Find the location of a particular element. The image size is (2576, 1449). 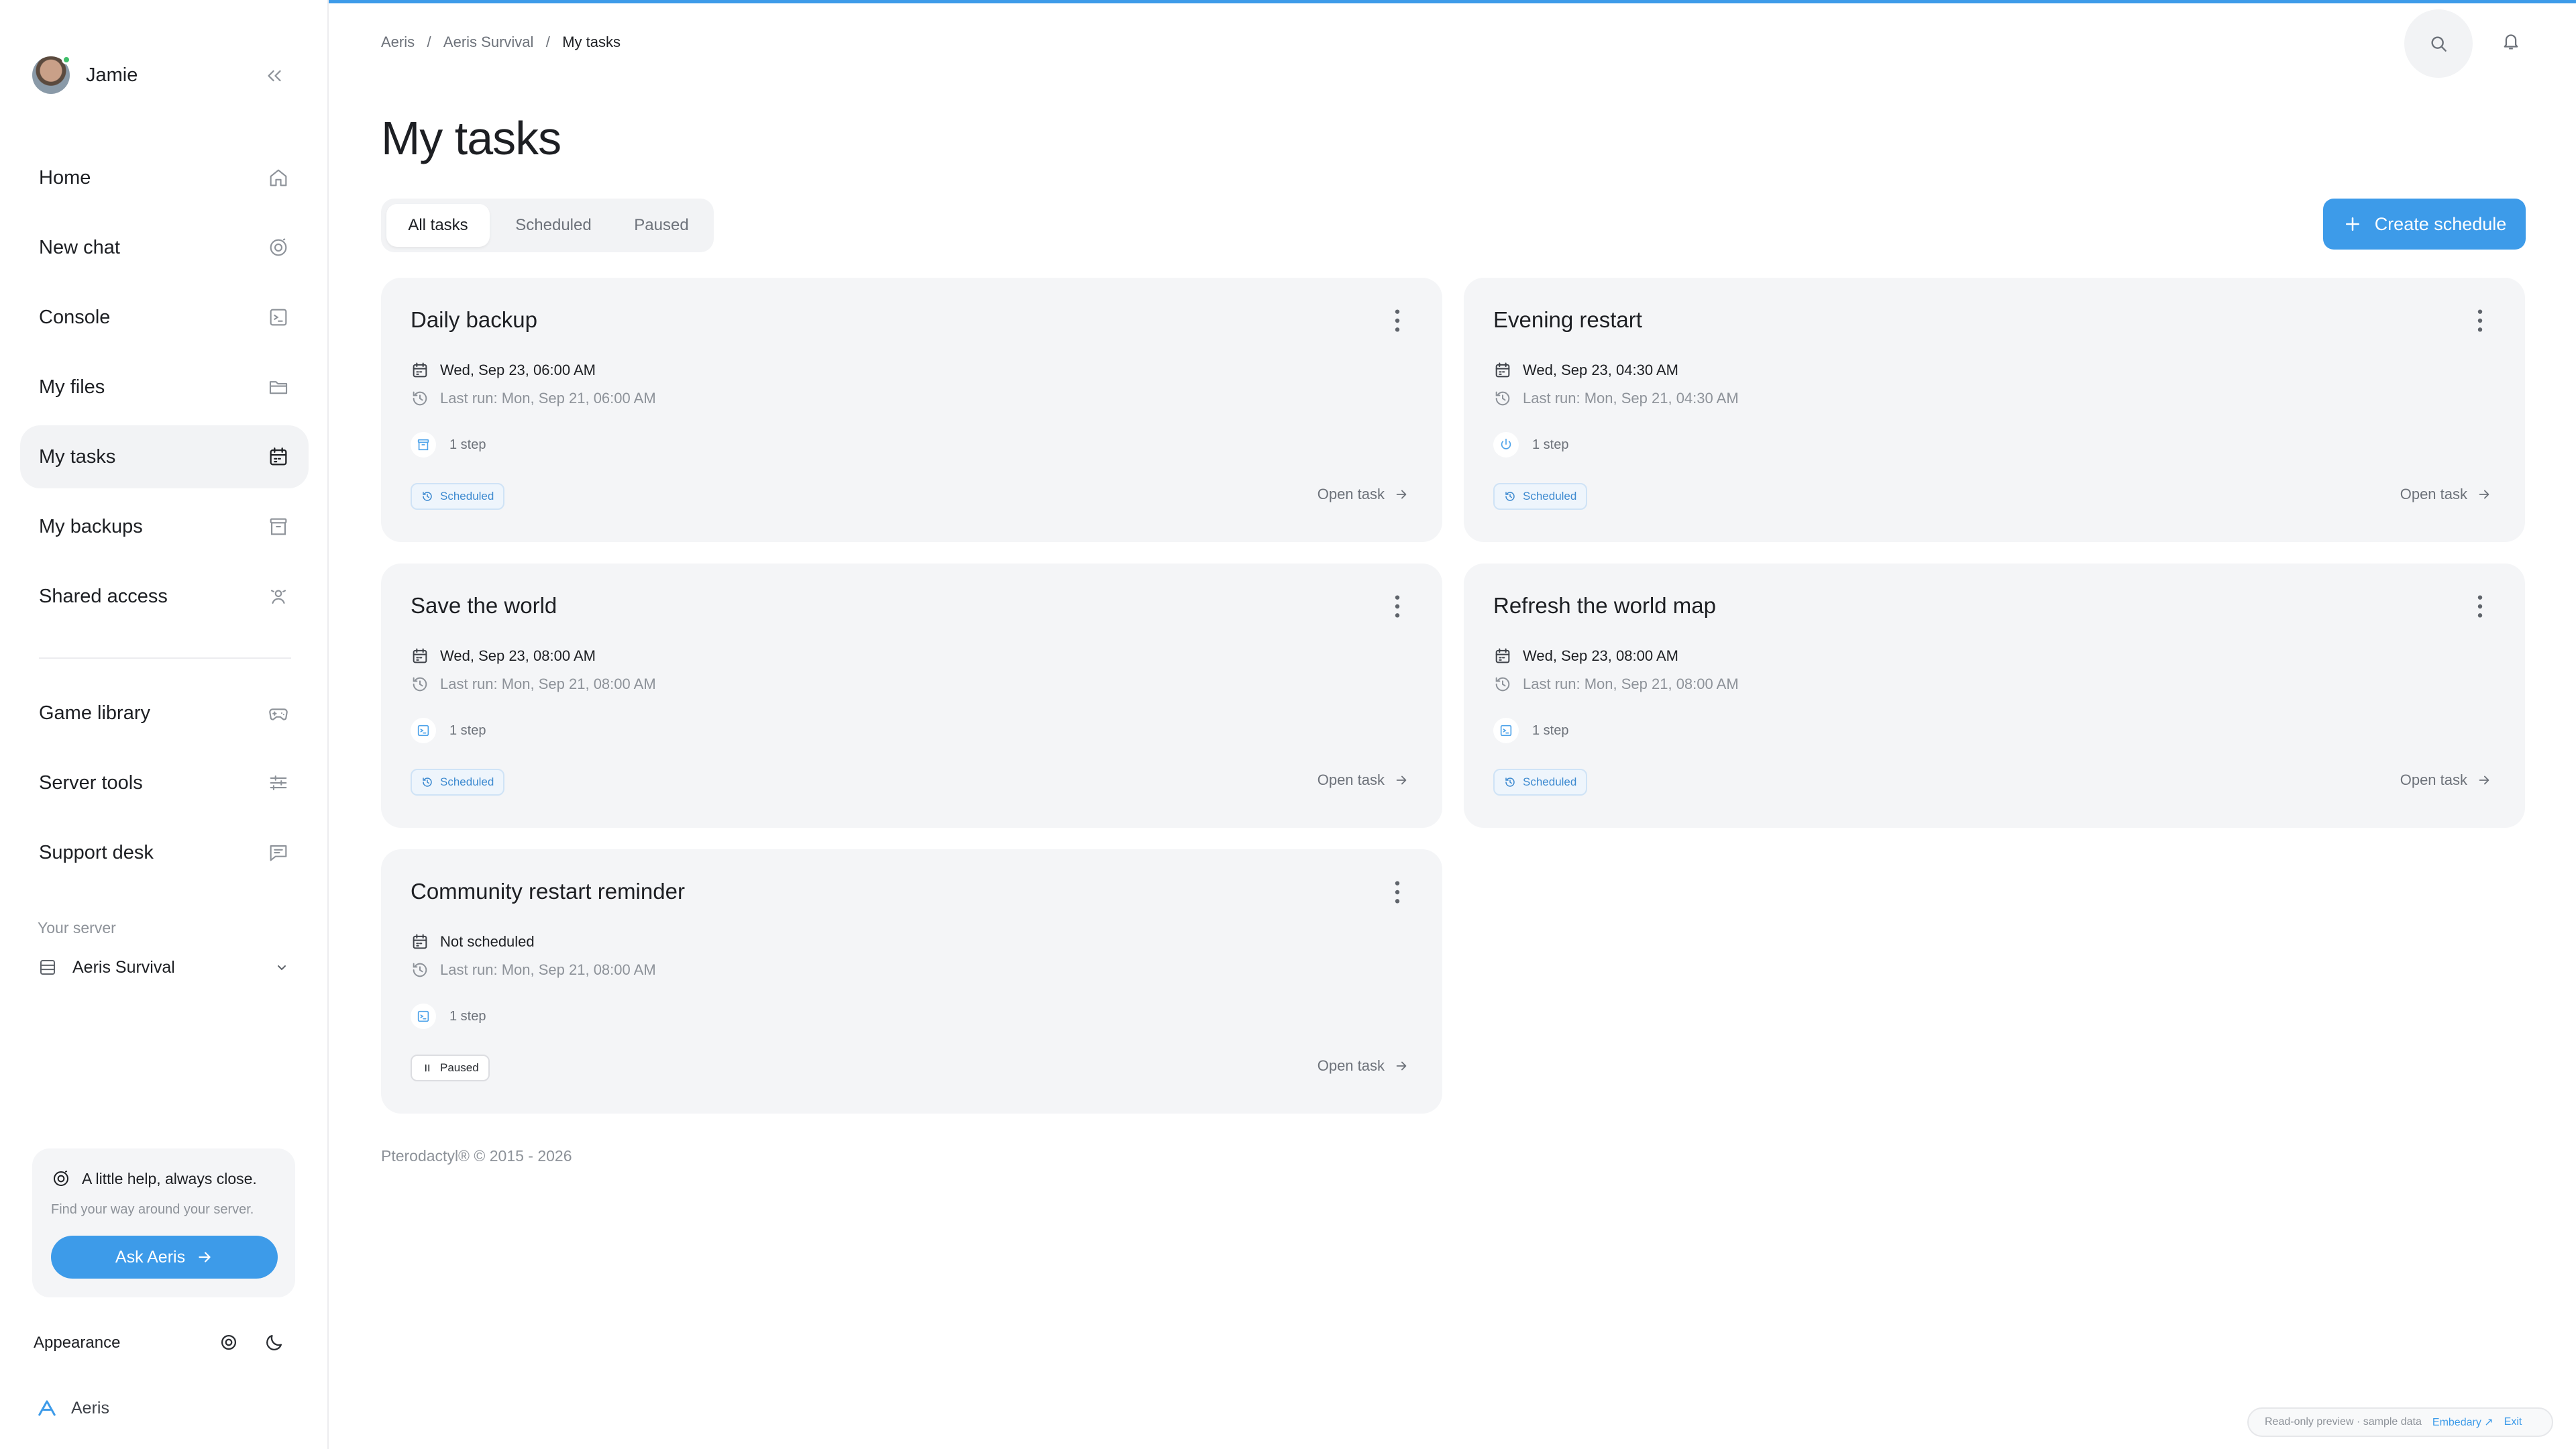

sidebar-item-new-chat: New chat is located at coordinates (164, 247).